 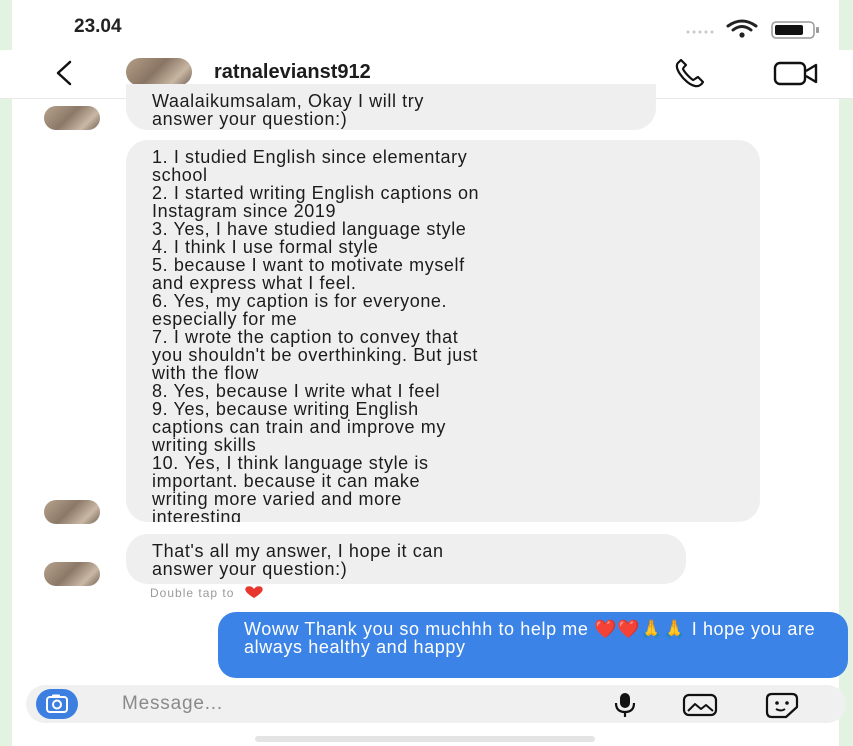 What do you see at coordinates (98, 26) in the screenshot?
I see `status-time: 23.04` at bounding box center [98, 26].